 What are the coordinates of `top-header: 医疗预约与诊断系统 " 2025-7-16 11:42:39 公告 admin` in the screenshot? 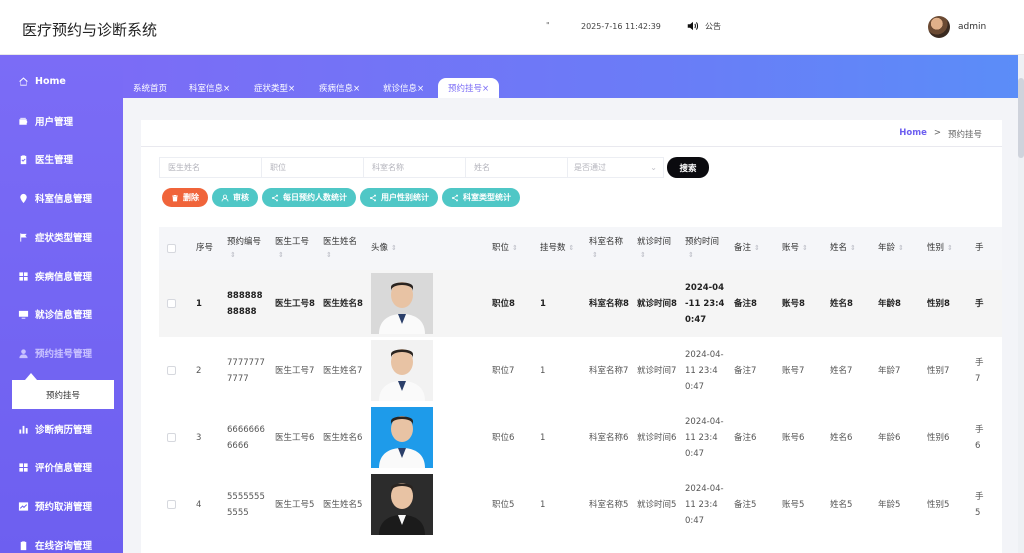 It's located at (512, 27).